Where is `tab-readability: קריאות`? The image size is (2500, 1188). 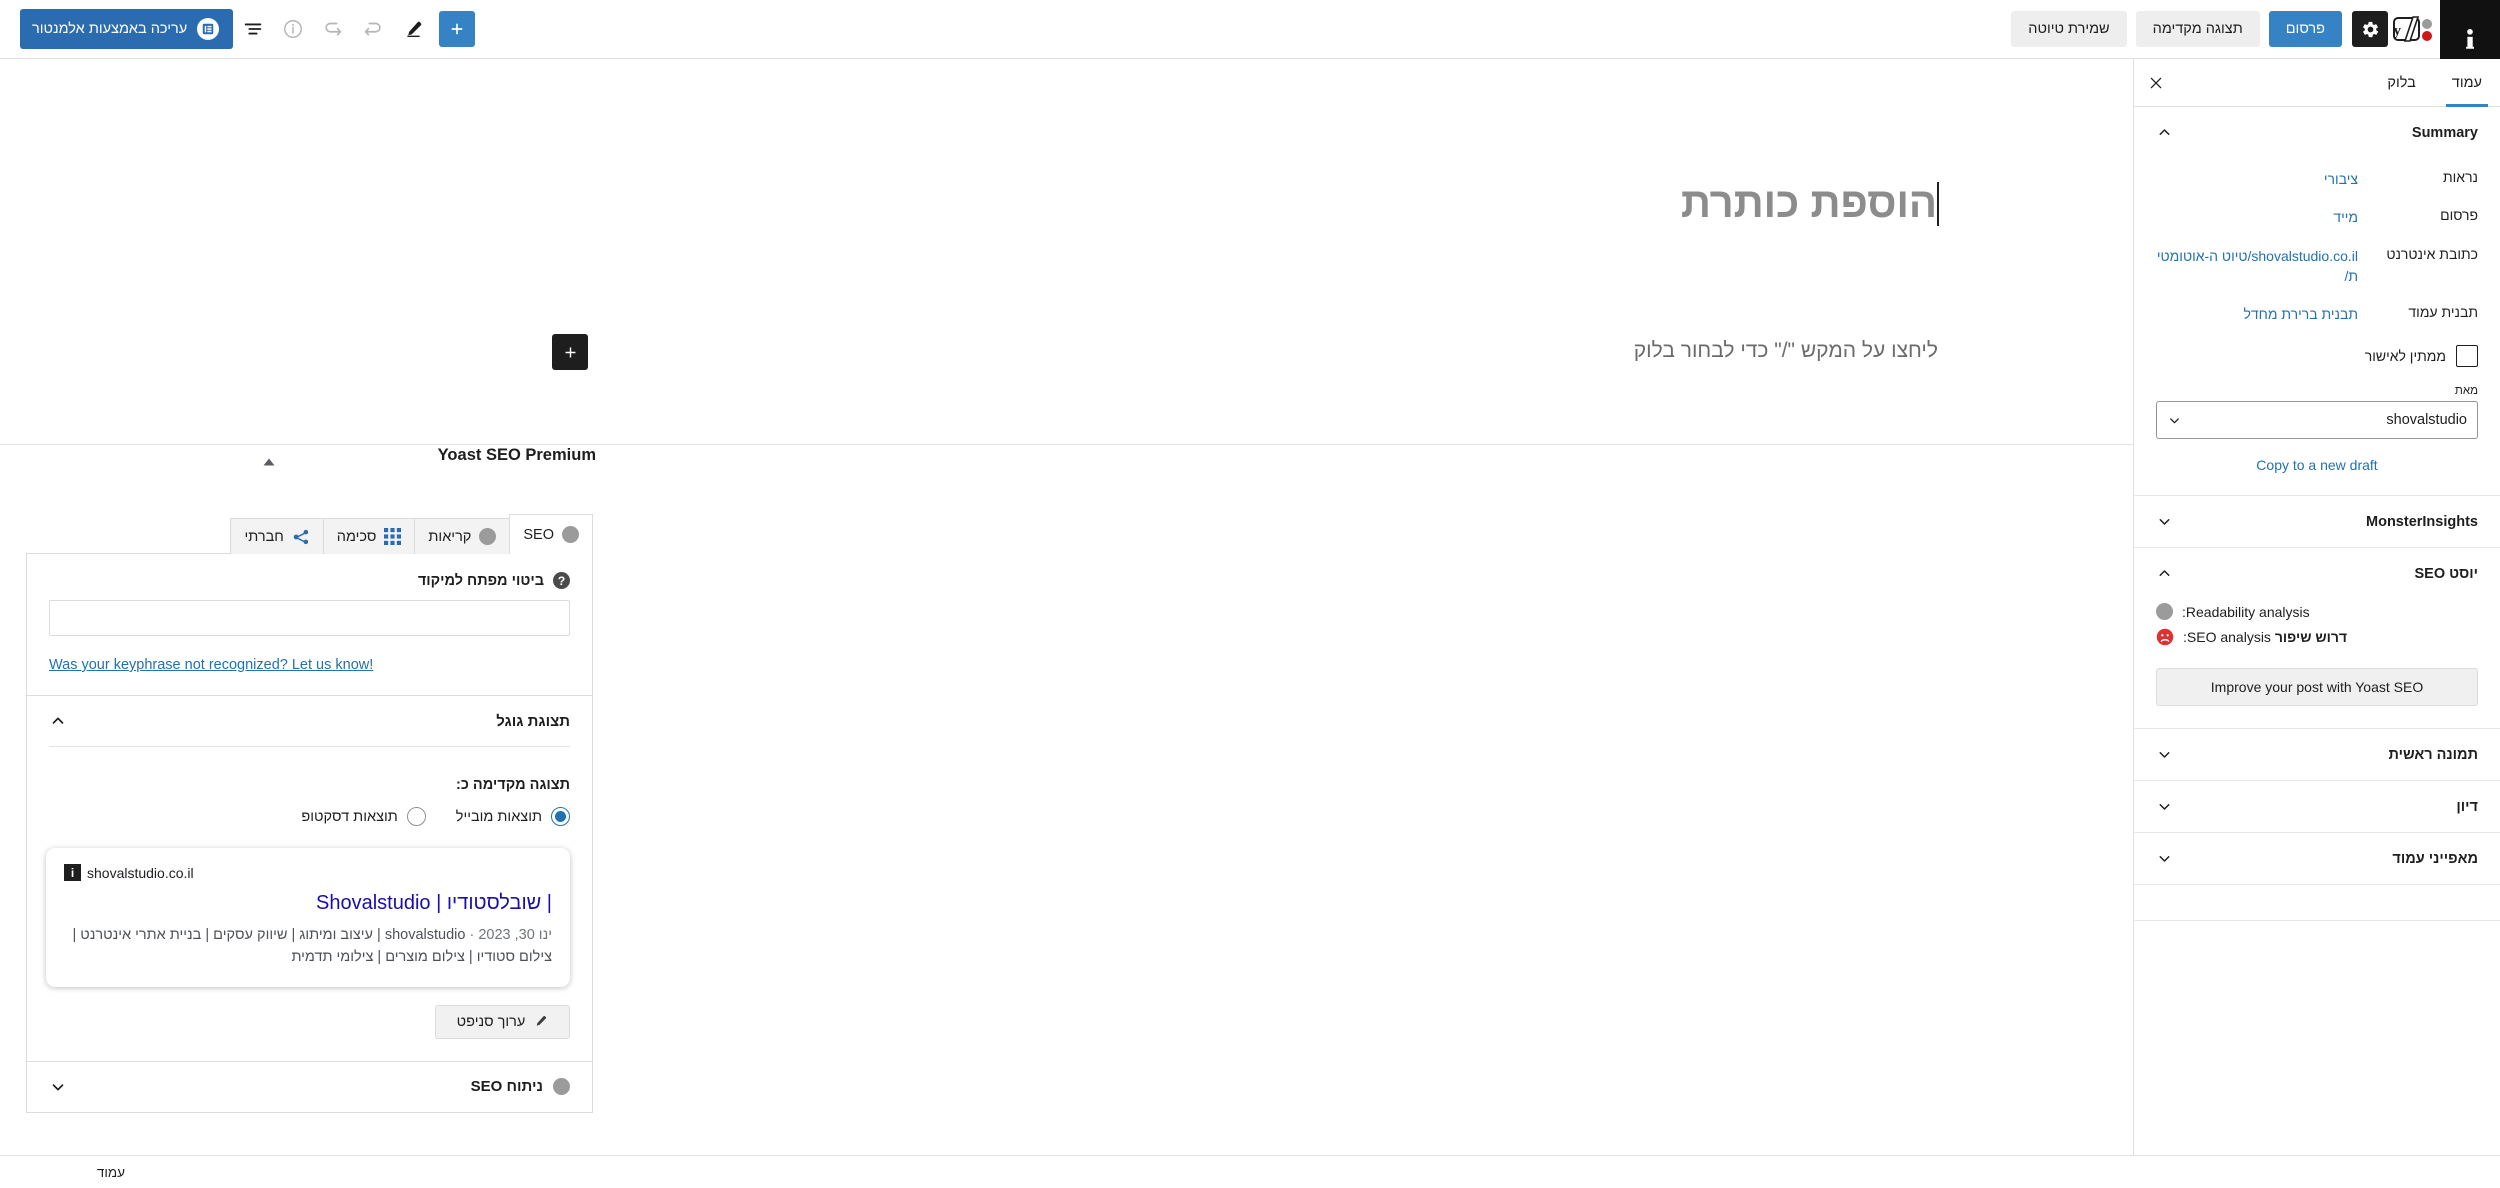
tab-readability: קריאות is located at coordinates (462, 536).